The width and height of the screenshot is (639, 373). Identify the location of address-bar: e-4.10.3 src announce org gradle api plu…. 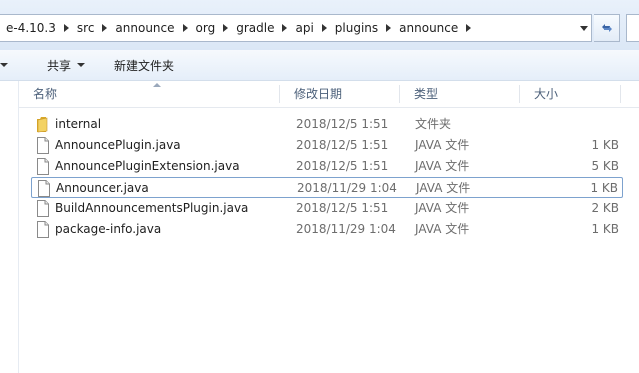
(296, 28).